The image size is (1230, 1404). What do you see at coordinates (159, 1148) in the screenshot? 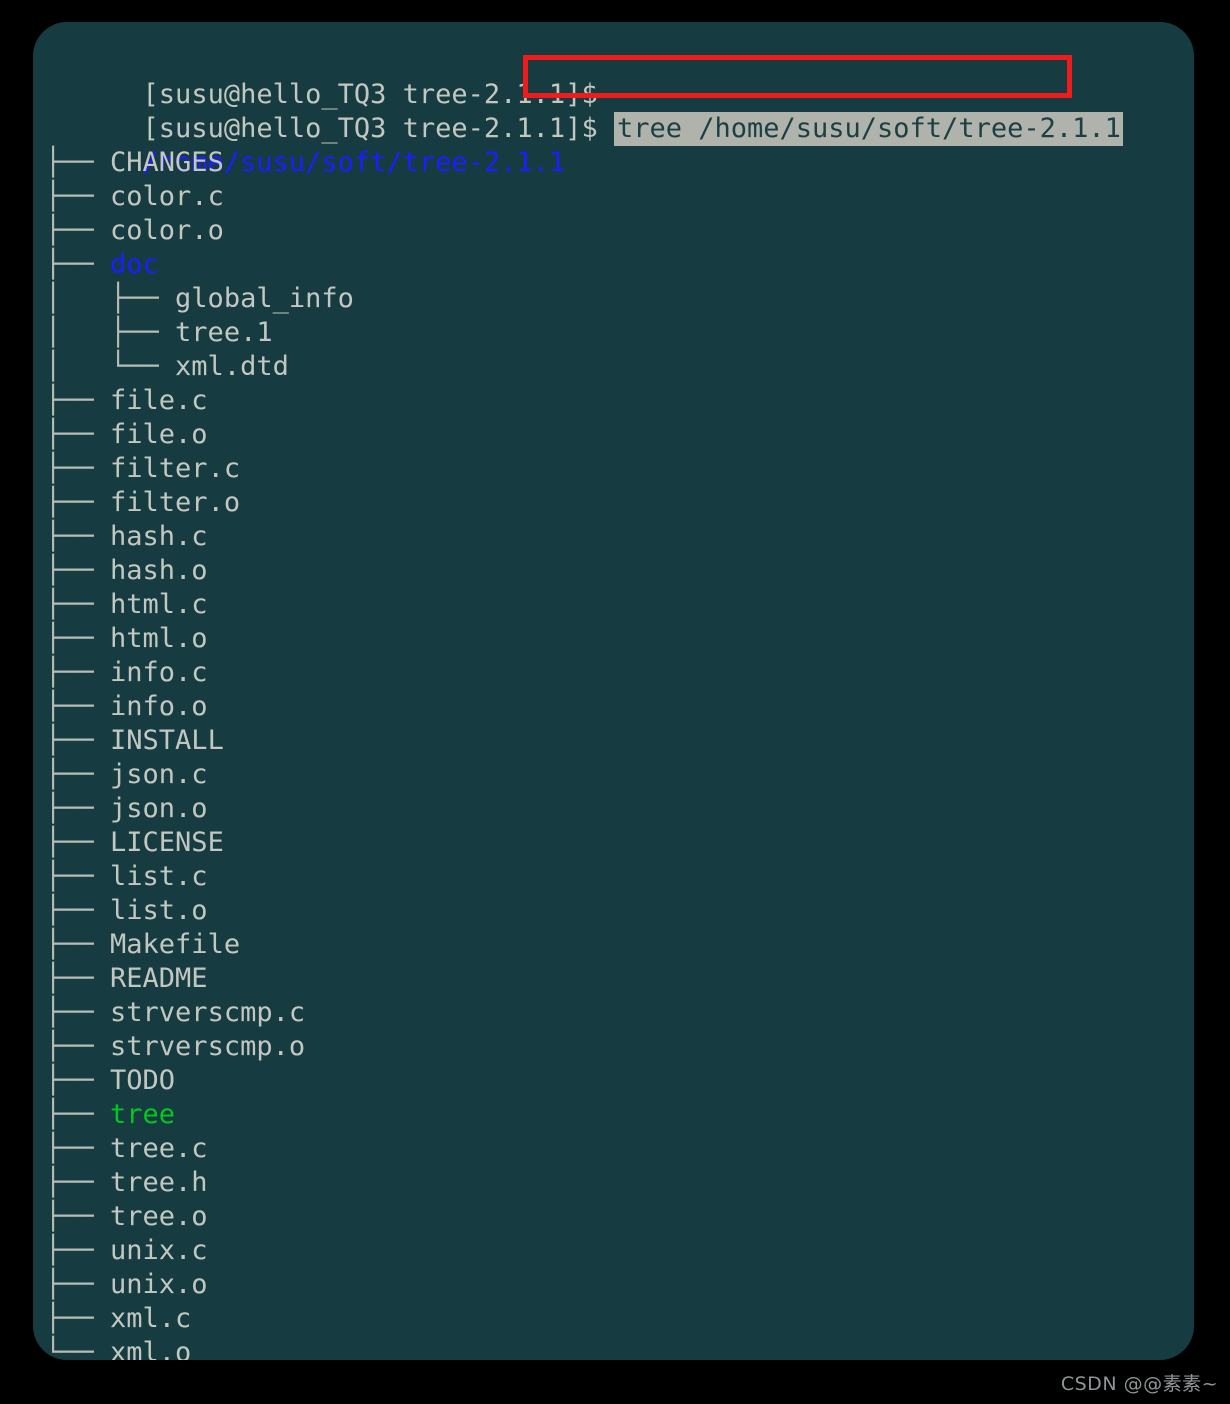
I see `tree-entry-file: tree.c` at bounding box center [159, 1148].